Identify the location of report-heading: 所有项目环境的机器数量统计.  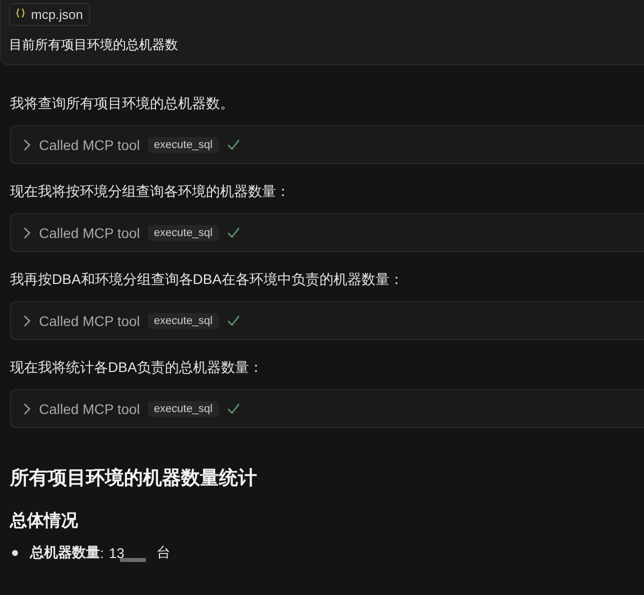
(134, 478).